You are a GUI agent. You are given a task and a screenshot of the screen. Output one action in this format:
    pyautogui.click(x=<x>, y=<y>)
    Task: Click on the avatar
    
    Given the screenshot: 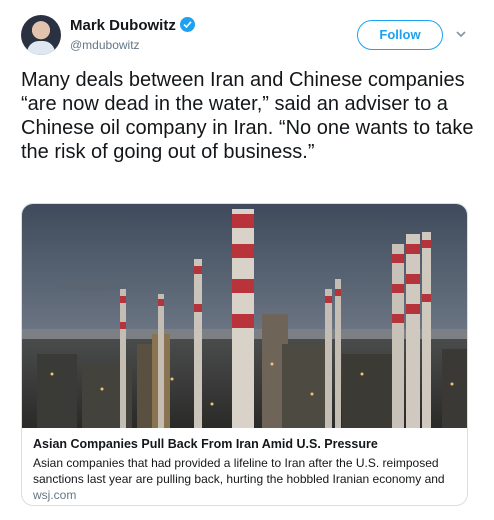 What is the action you would take?
    pyautogui.click(x=41, y=35)
    